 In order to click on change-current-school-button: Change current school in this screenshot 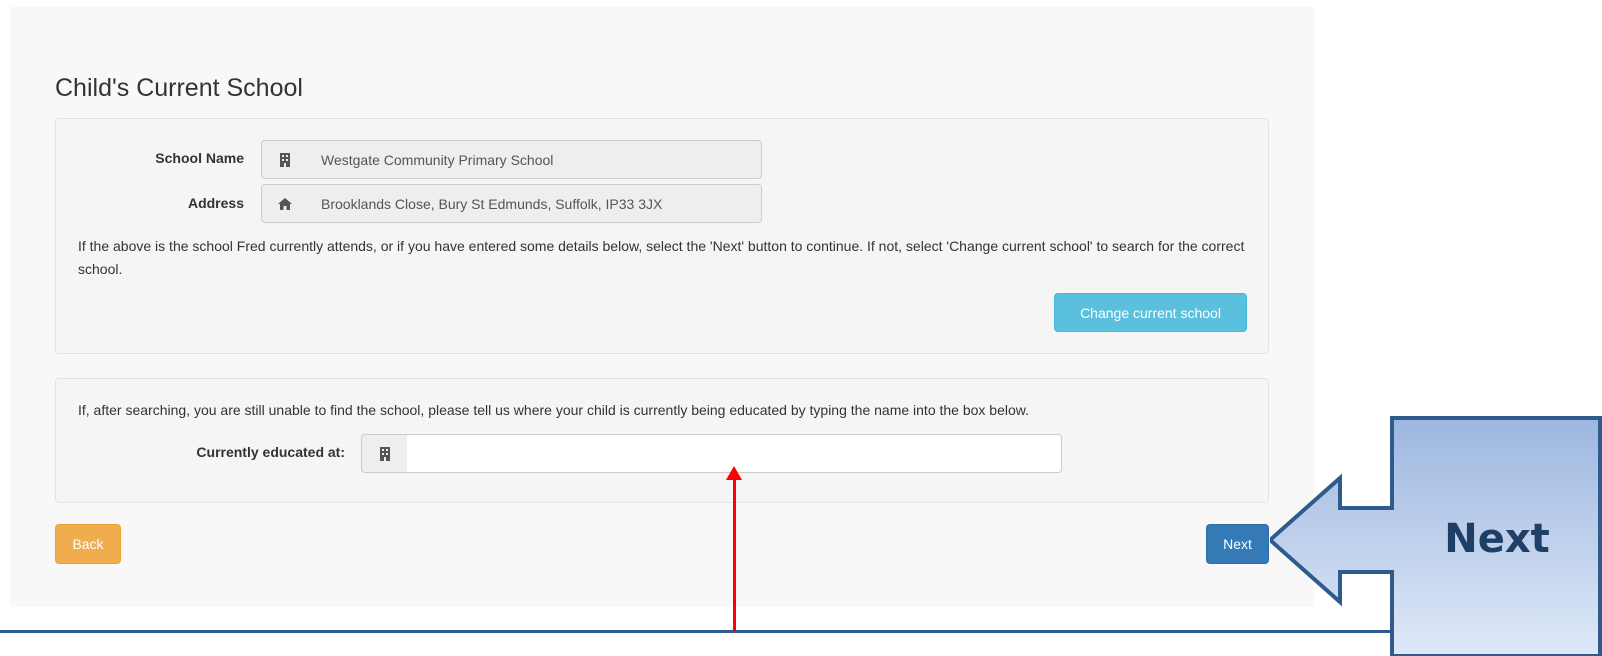, I will do `click(1150, 312)`.